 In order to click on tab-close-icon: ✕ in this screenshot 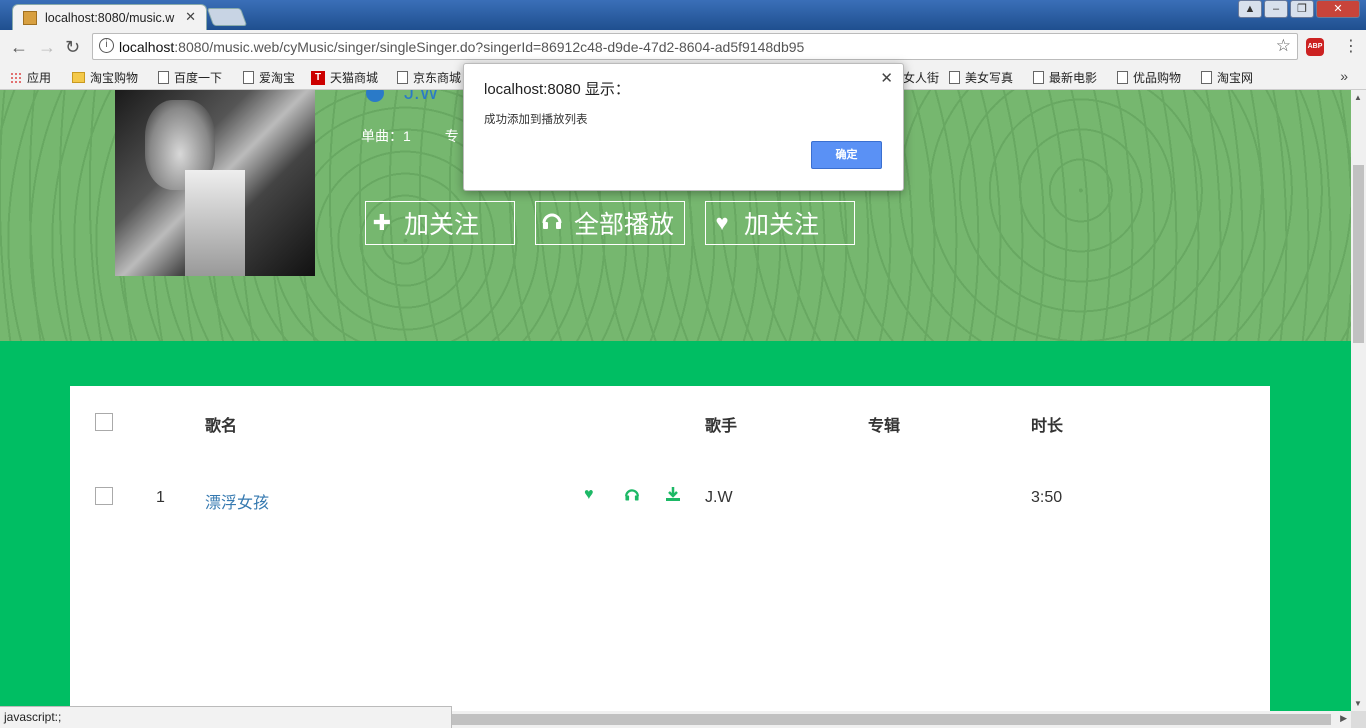, I will do `click(190, 17)`.